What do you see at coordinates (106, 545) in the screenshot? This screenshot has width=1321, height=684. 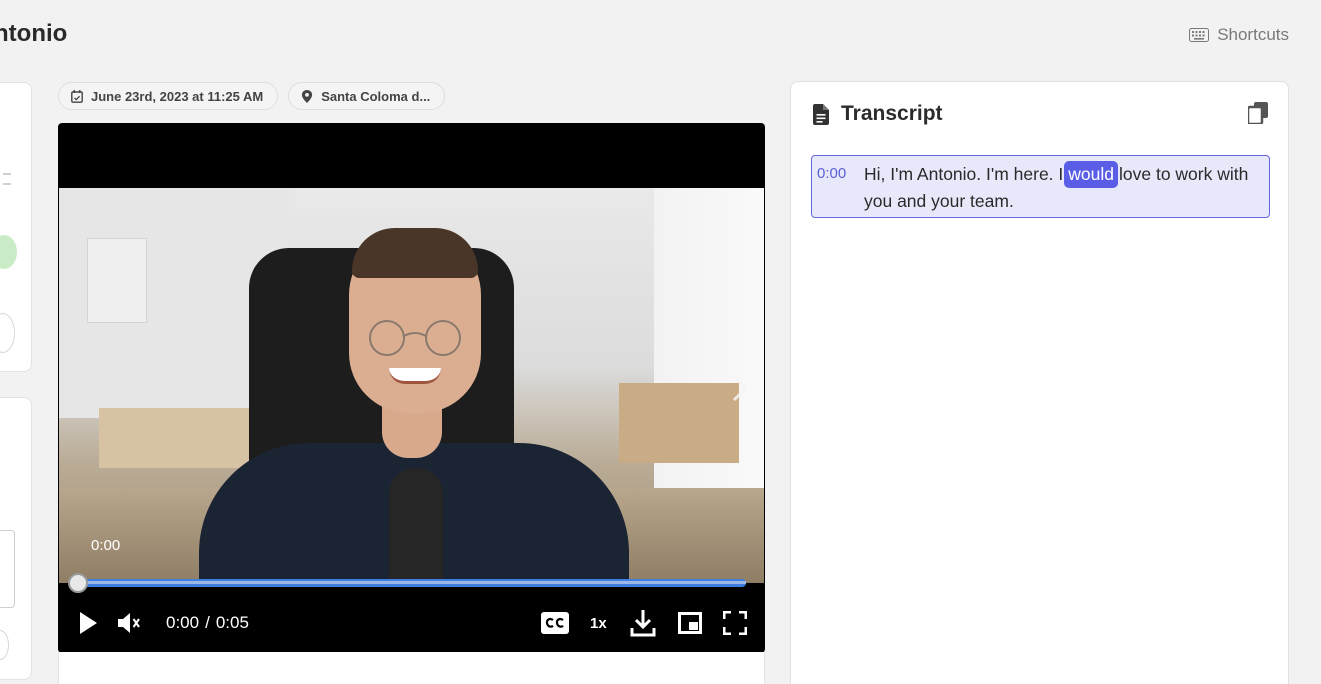 I see `hover-time: 0:00` at bounding box center [106, 545].